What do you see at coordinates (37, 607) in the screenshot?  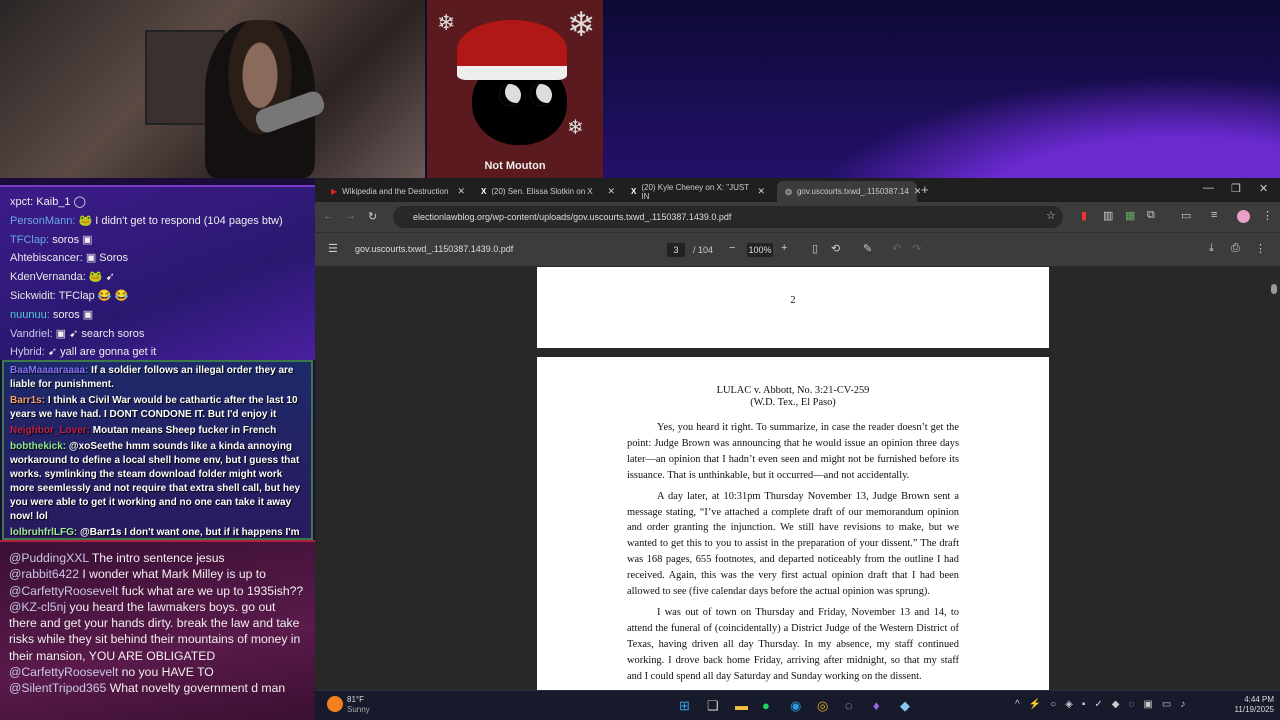 I see `chat-username: @KZ-cl5nj` at bounding box center [37, 607].